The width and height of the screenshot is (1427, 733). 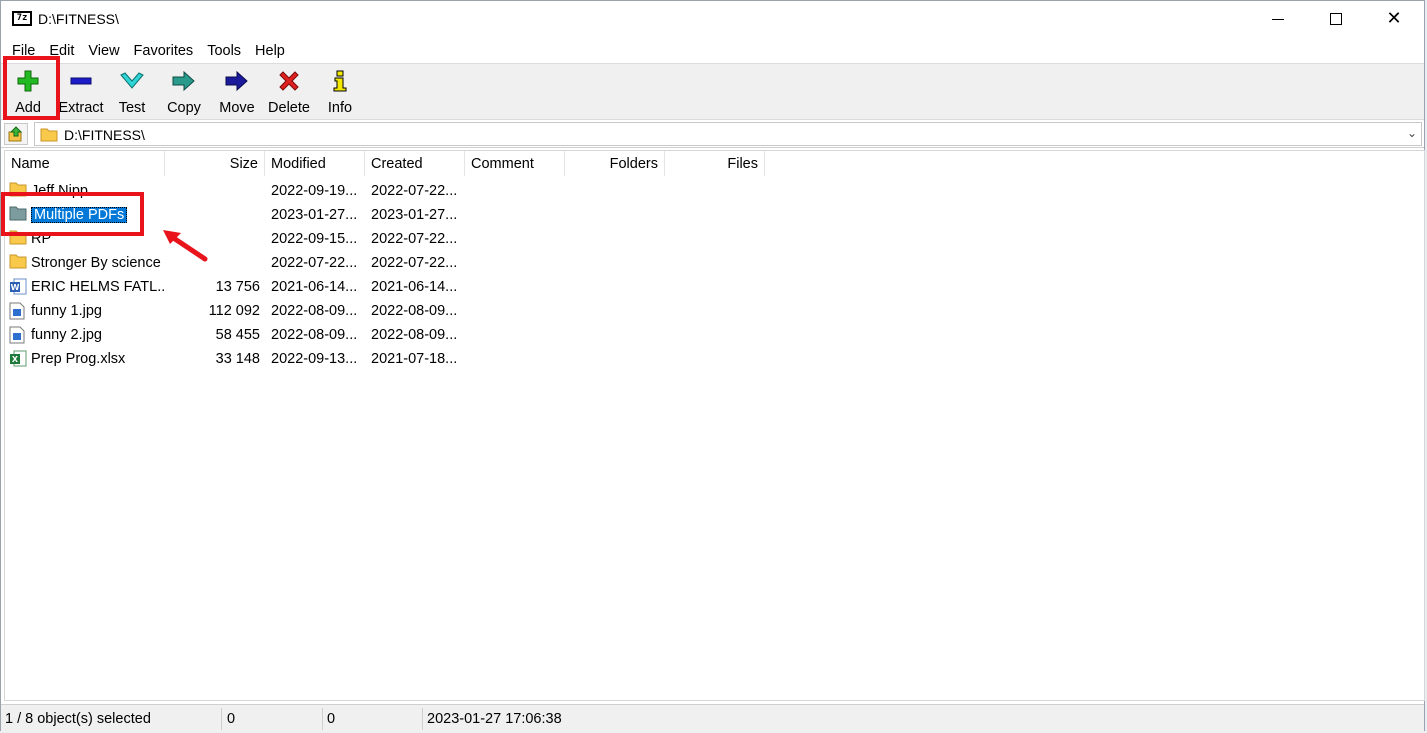 I want to click on extract-button: Extract, so click(x=81, y=92).